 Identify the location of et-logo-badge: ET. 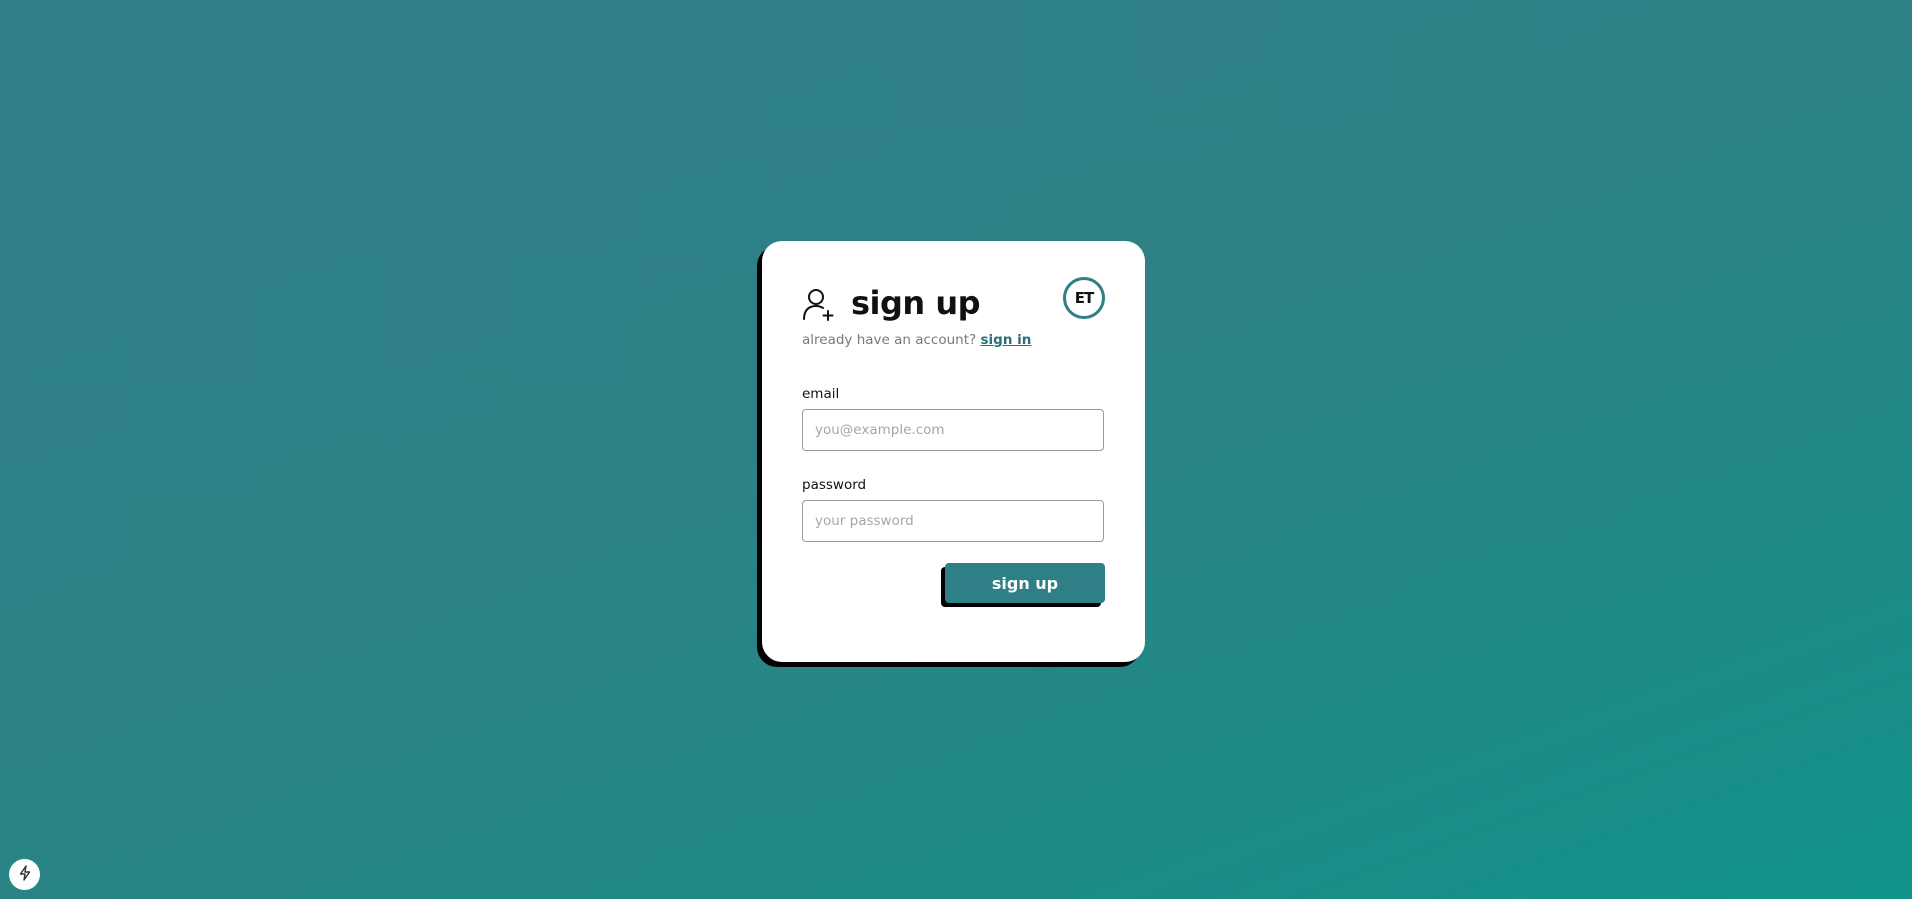
(1084, 298).